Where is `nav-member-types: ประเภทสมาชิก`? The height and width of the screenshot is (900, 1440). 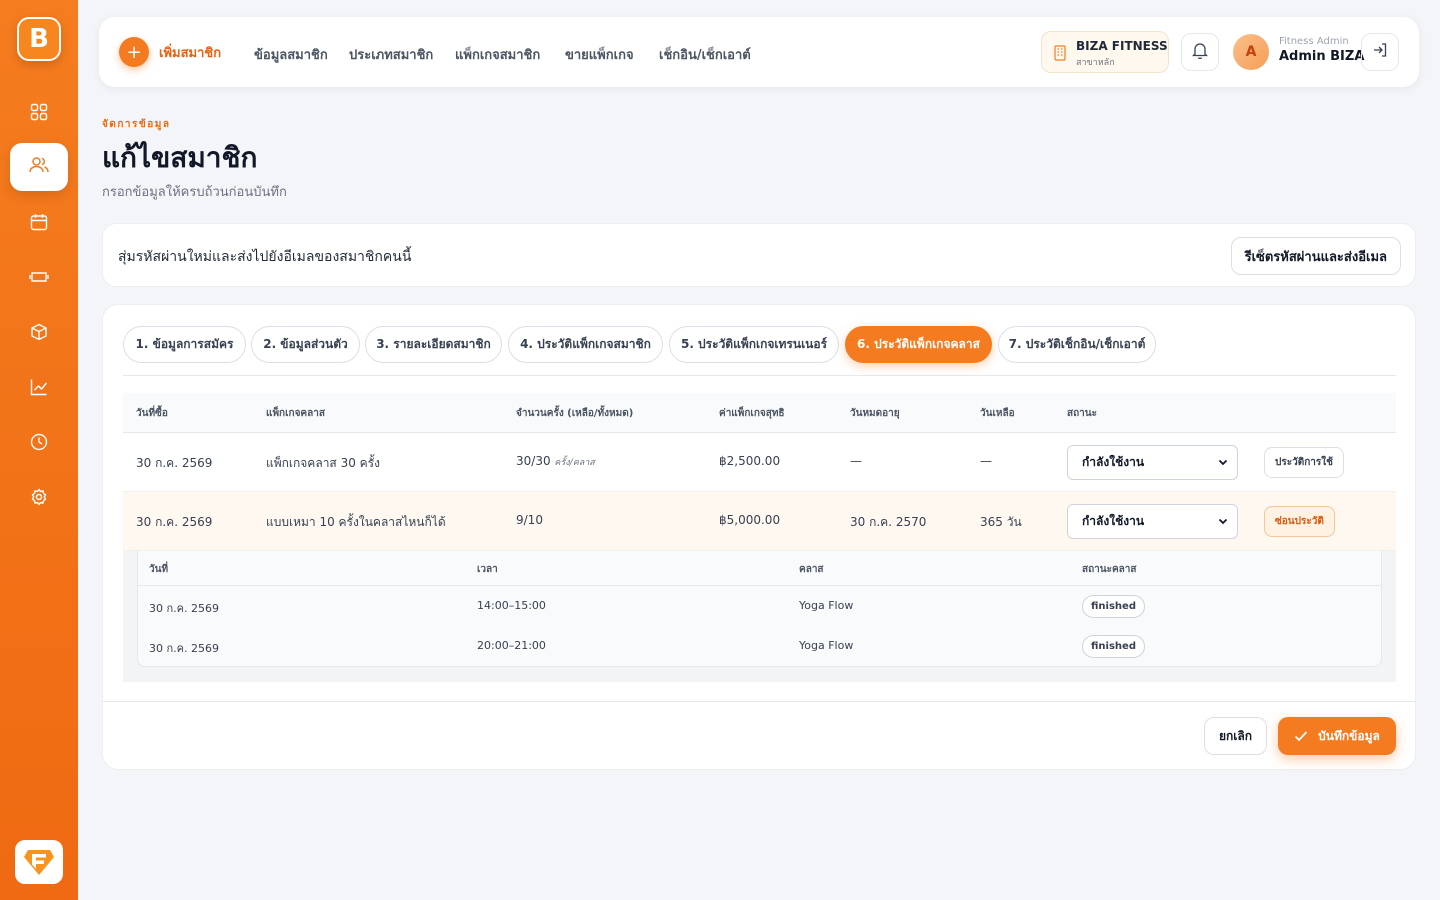 nav-member-types: ประเภทสมาชิก is located at coordinates (391, 54).